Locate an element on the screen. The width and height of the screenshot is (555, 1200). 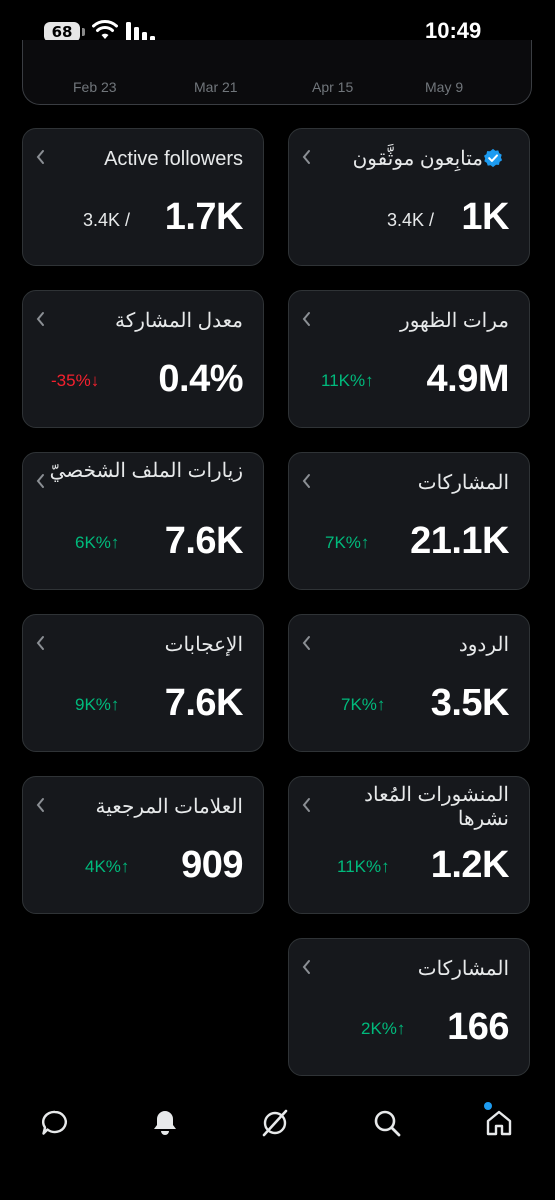
card-title: معدل المشاركة is located at coordinates (179, 321).